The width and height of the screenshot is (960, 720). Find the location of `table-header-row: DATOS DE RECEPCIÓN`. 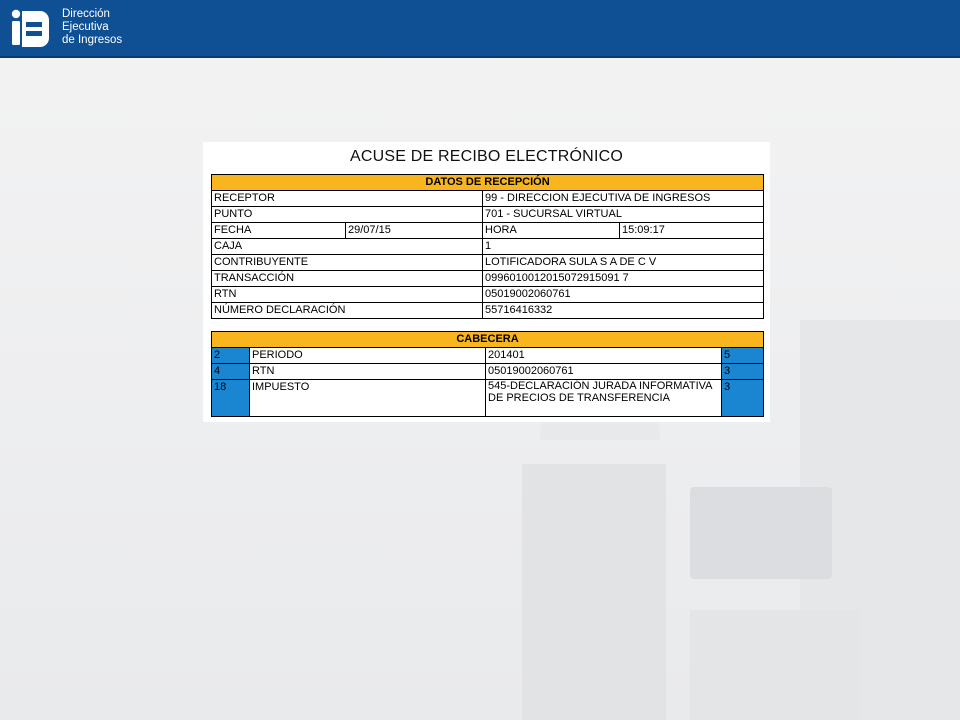

table-header-row: DATOS DE RECEPCIÓN is located at coordinates (487, 182).